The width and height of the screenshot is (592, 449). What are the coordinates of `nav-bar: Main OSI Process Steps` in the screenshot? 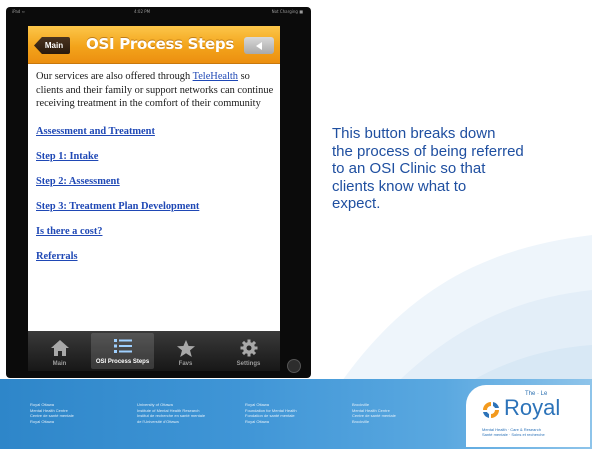 It's located at (154, 45).